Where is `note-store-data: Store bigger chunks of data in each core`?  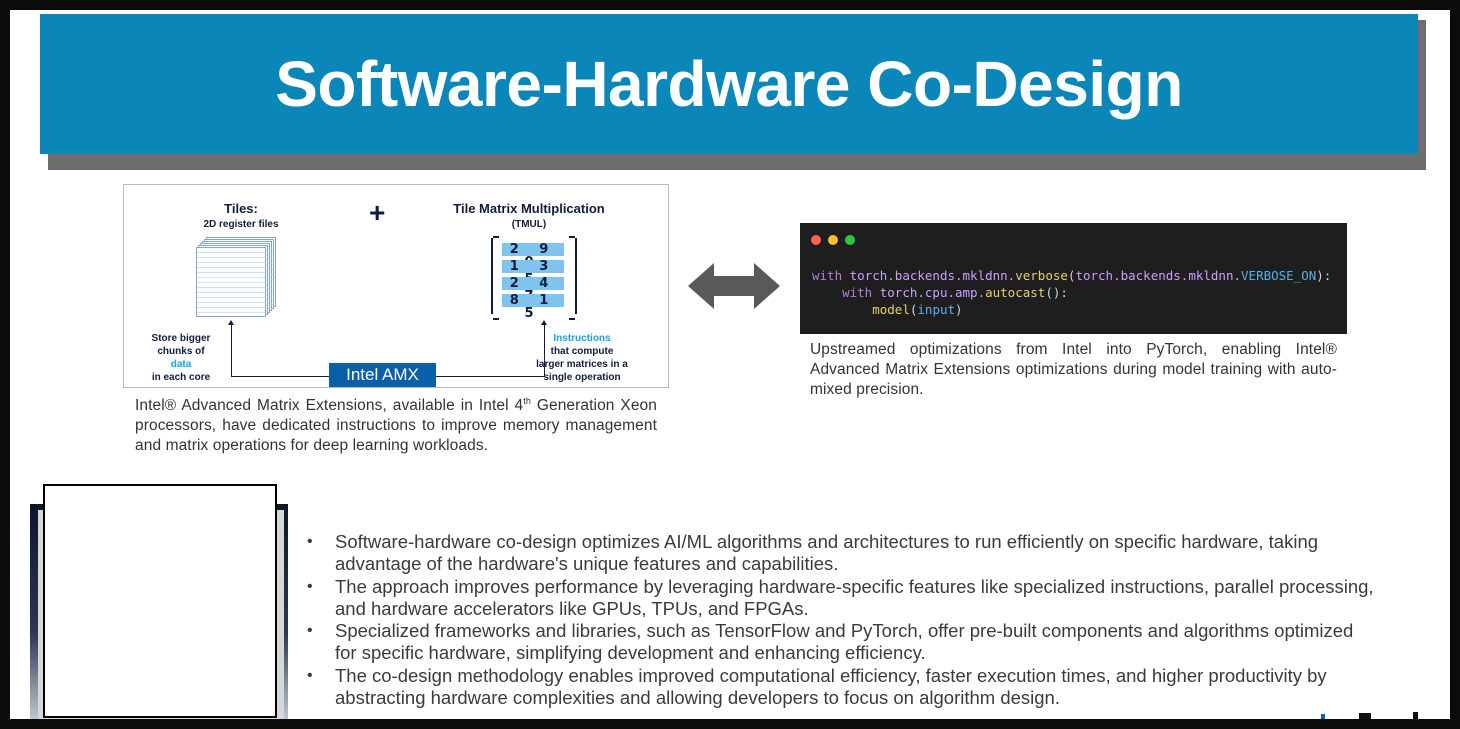
note-store-data: Store bigger chunks of data in each core is located at coordinates (181, 358).